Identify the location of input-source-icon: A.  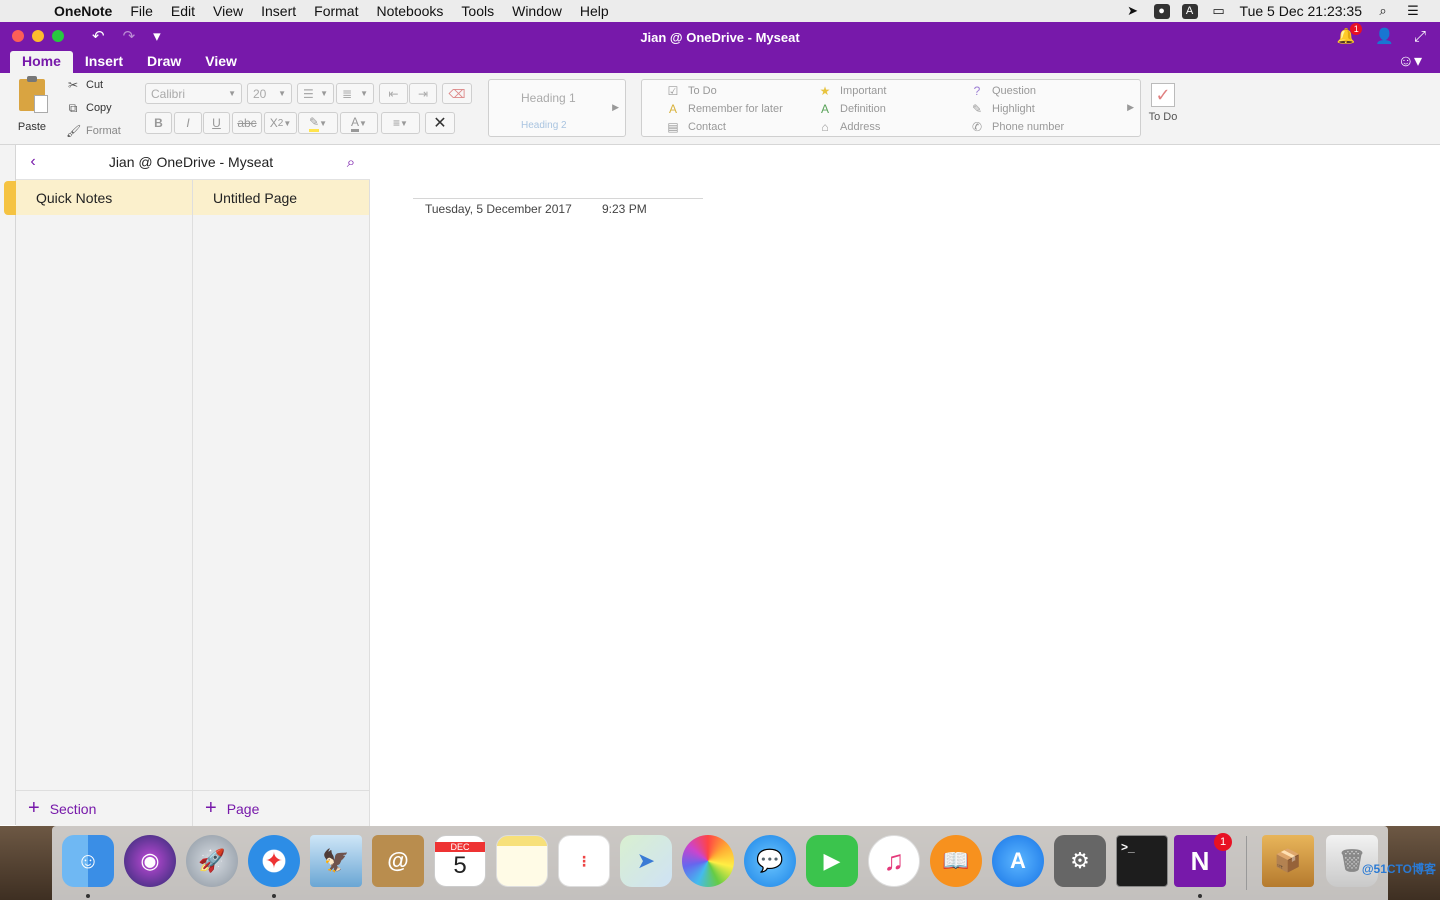
(1189, 11).